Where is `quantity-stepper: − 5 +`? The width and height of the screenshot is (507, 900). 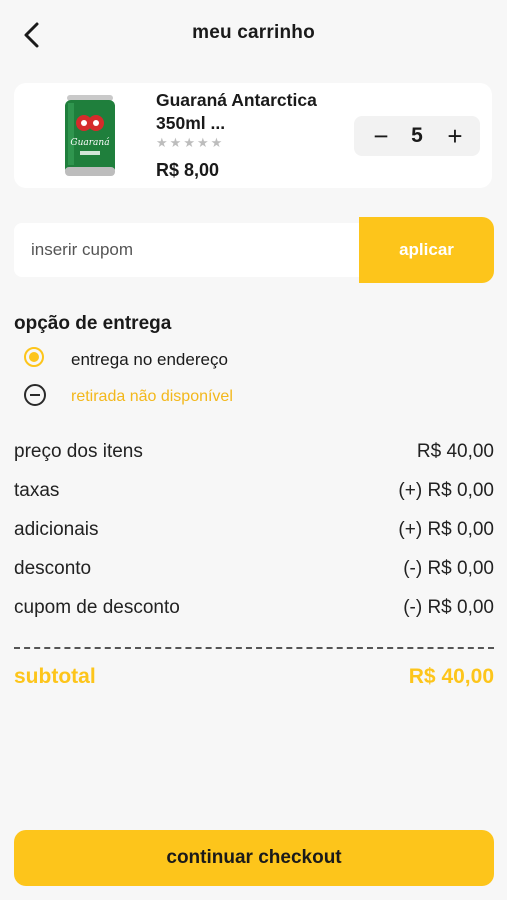
quantity-stepper: − 5 + is located at coordinates (417, 136).